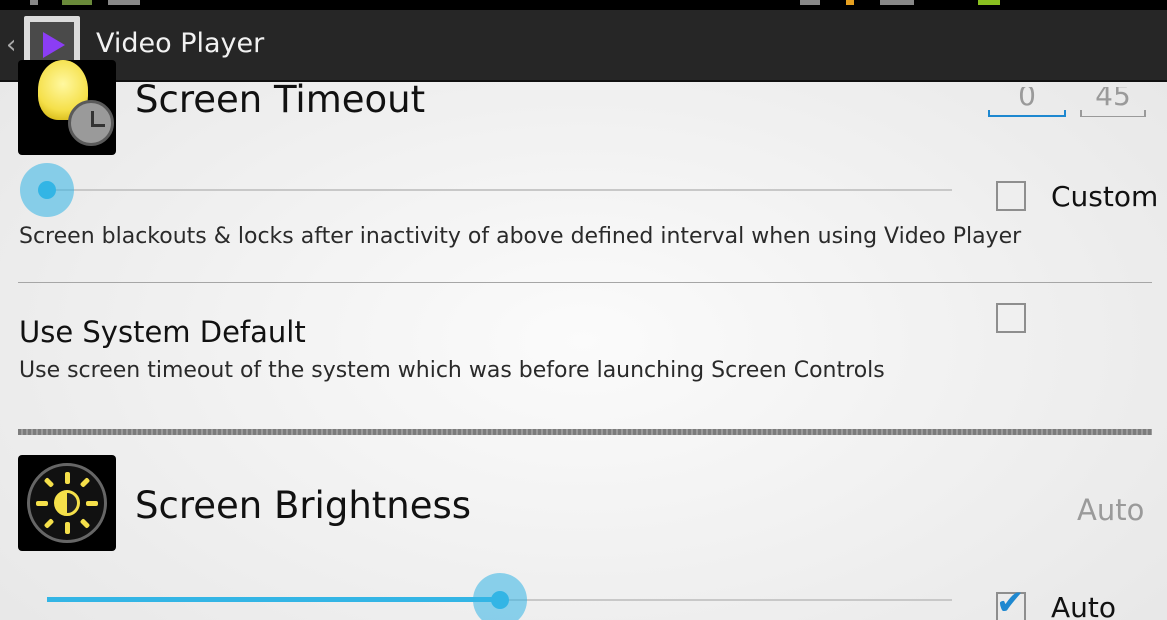 This screenshot has width=1167, height=620. I want to click on screen-brightness-icon, so click(67, 503).